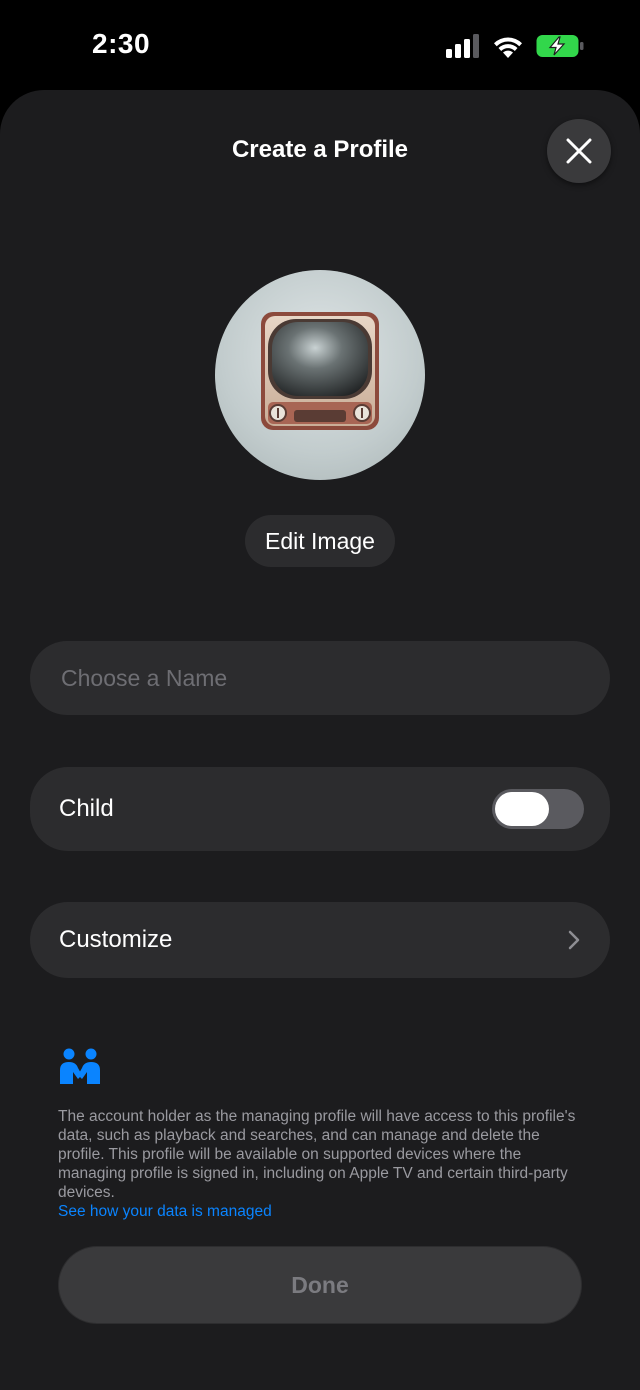 The image size is (640, 1390). I want to click on done-button: Done, so click(320, 1285).